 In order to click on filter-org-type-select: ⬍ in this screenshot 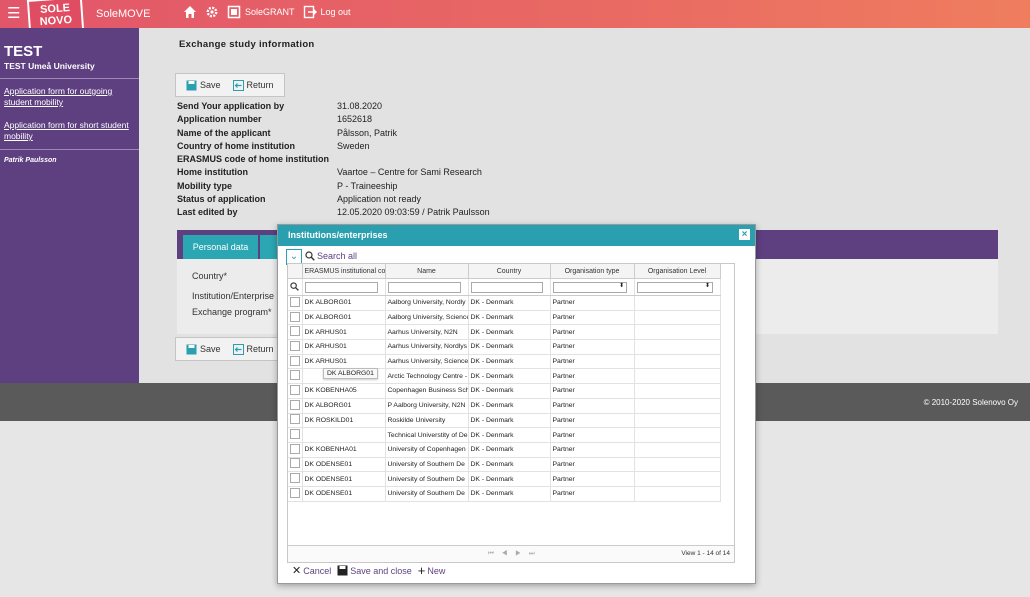, I will do `click(590, 287)`.